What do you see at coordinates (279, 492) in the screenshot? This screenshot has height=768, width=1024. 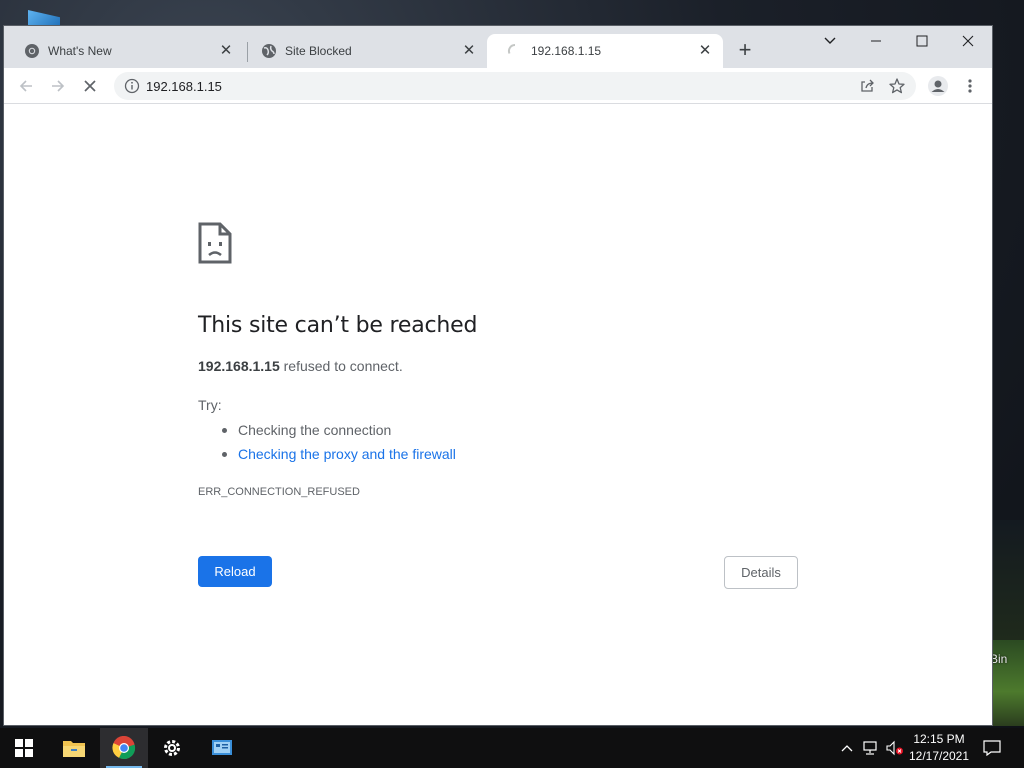 I see `error-code: ERR_CONNECTION_REFUSED` at bounding box center [279, 492].